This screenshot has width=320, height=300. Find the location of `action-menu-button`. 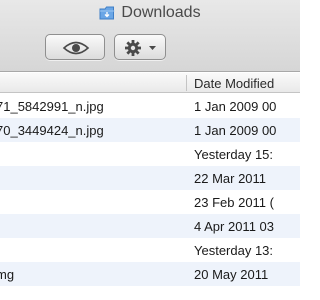

action-menu-button is located at coordinates (140, 47).